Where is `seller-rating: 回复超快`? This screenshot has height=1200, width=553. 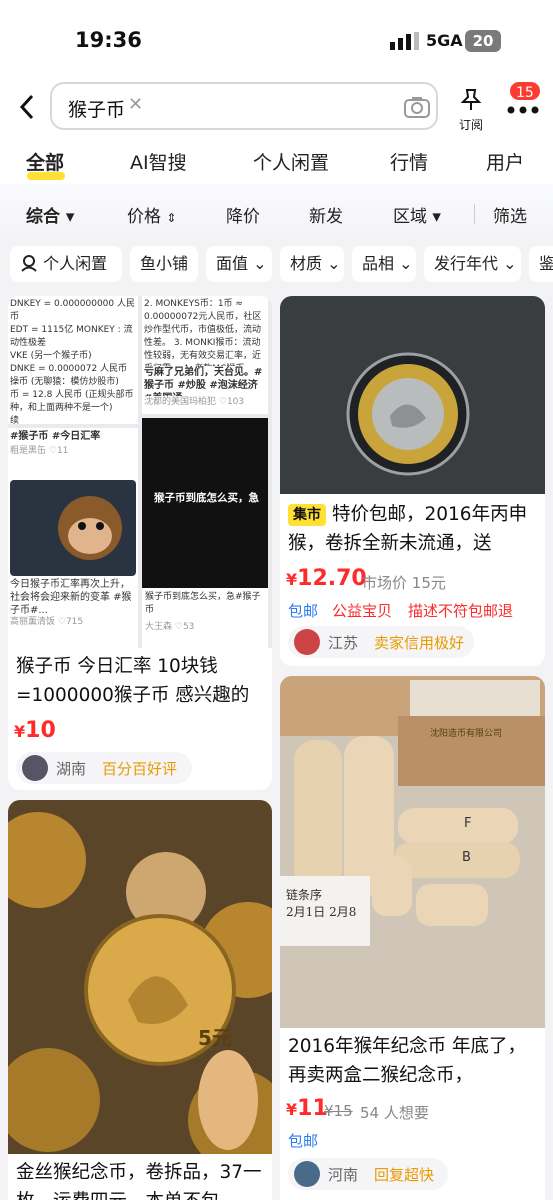
seller-rating: 回复超快 is located at coordinates (404, 1175).